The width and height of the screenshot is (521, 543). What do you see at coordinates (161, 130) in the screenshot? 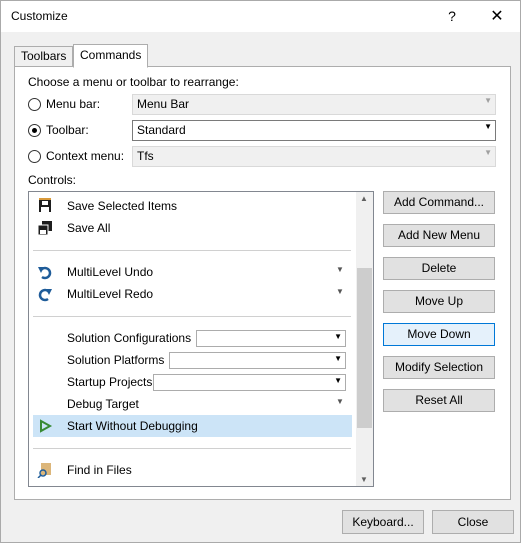
I see `toolbar-value: Standard` at bounding box center [161, 130].